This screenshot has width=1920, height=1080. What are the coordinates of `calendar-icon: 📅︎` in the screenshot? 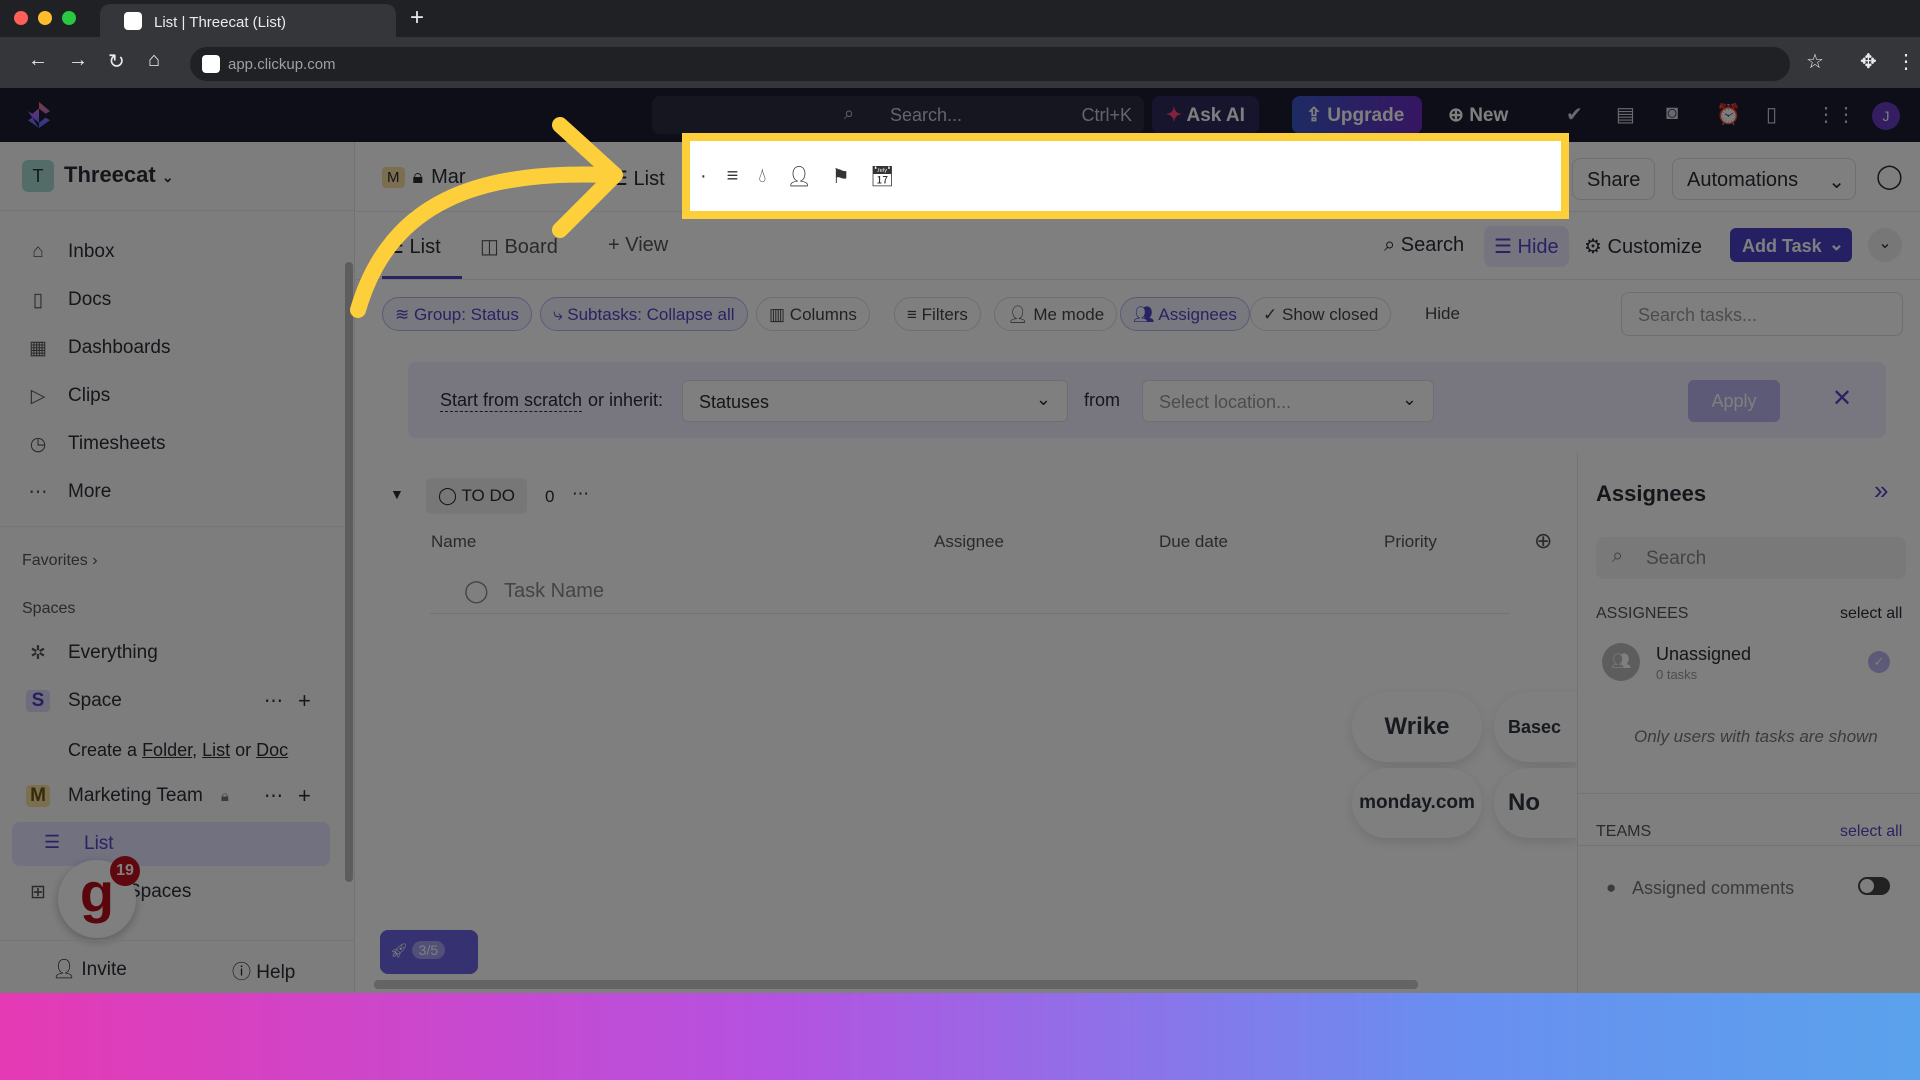 It's located at (882, 176).